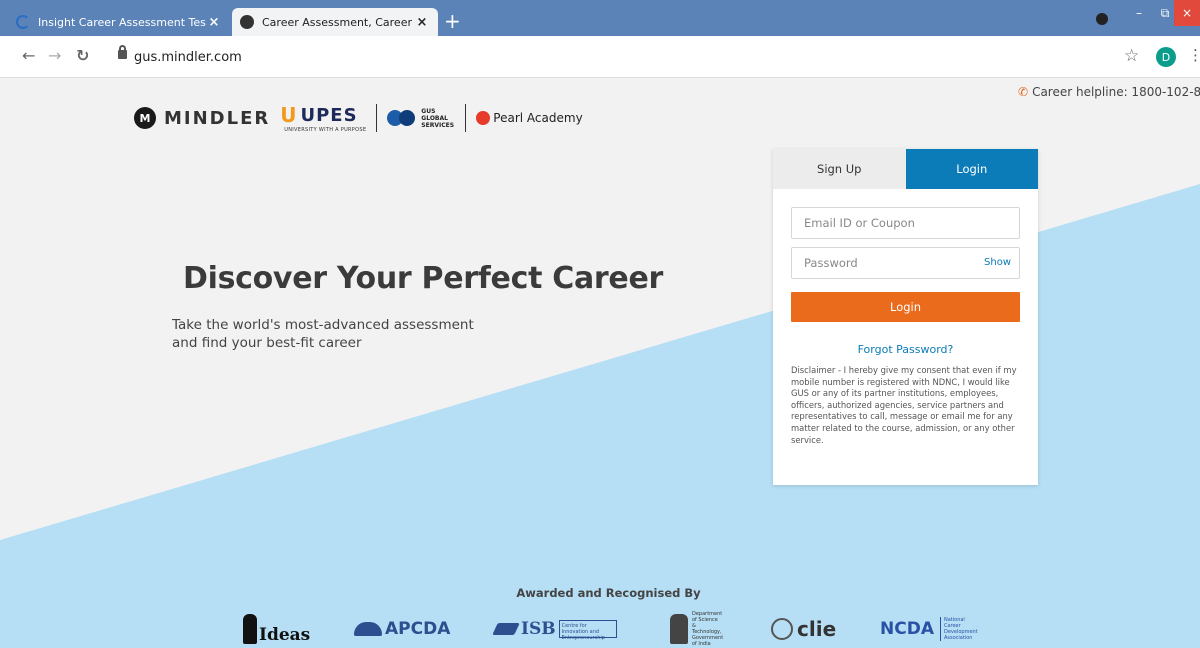  I want to click on ncda-subtitle: National Career Development Association, so click(958, 629).